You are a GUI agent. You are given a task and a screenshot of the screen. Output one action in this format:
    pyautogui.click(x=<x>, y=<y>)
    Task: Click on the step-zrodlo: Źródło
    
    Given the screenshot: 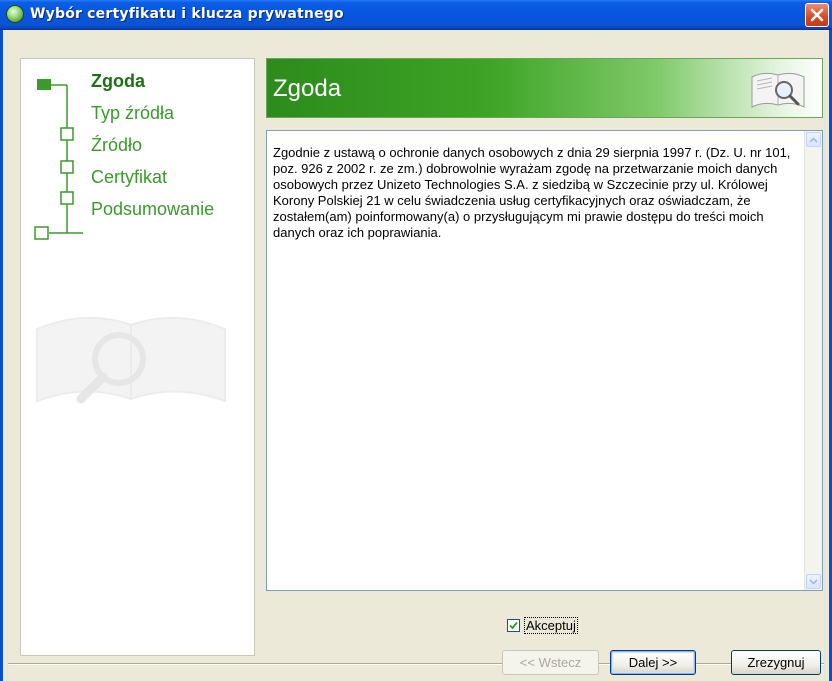 What is the action you would take?
    pyautogui.click(x=117, y=145)
    